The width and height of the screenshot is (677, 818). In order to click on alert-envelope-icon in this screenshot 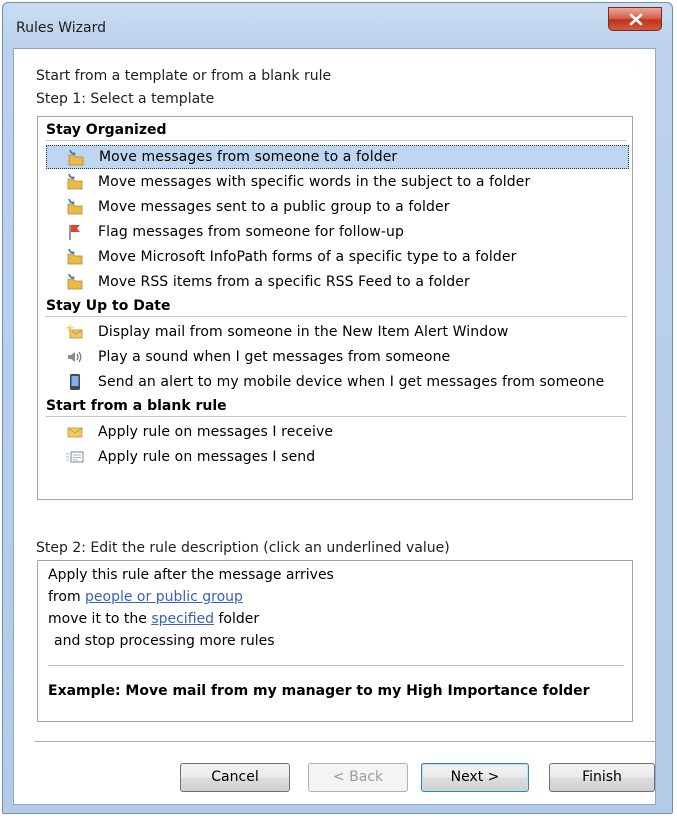, I will do `click(74, 331)`.